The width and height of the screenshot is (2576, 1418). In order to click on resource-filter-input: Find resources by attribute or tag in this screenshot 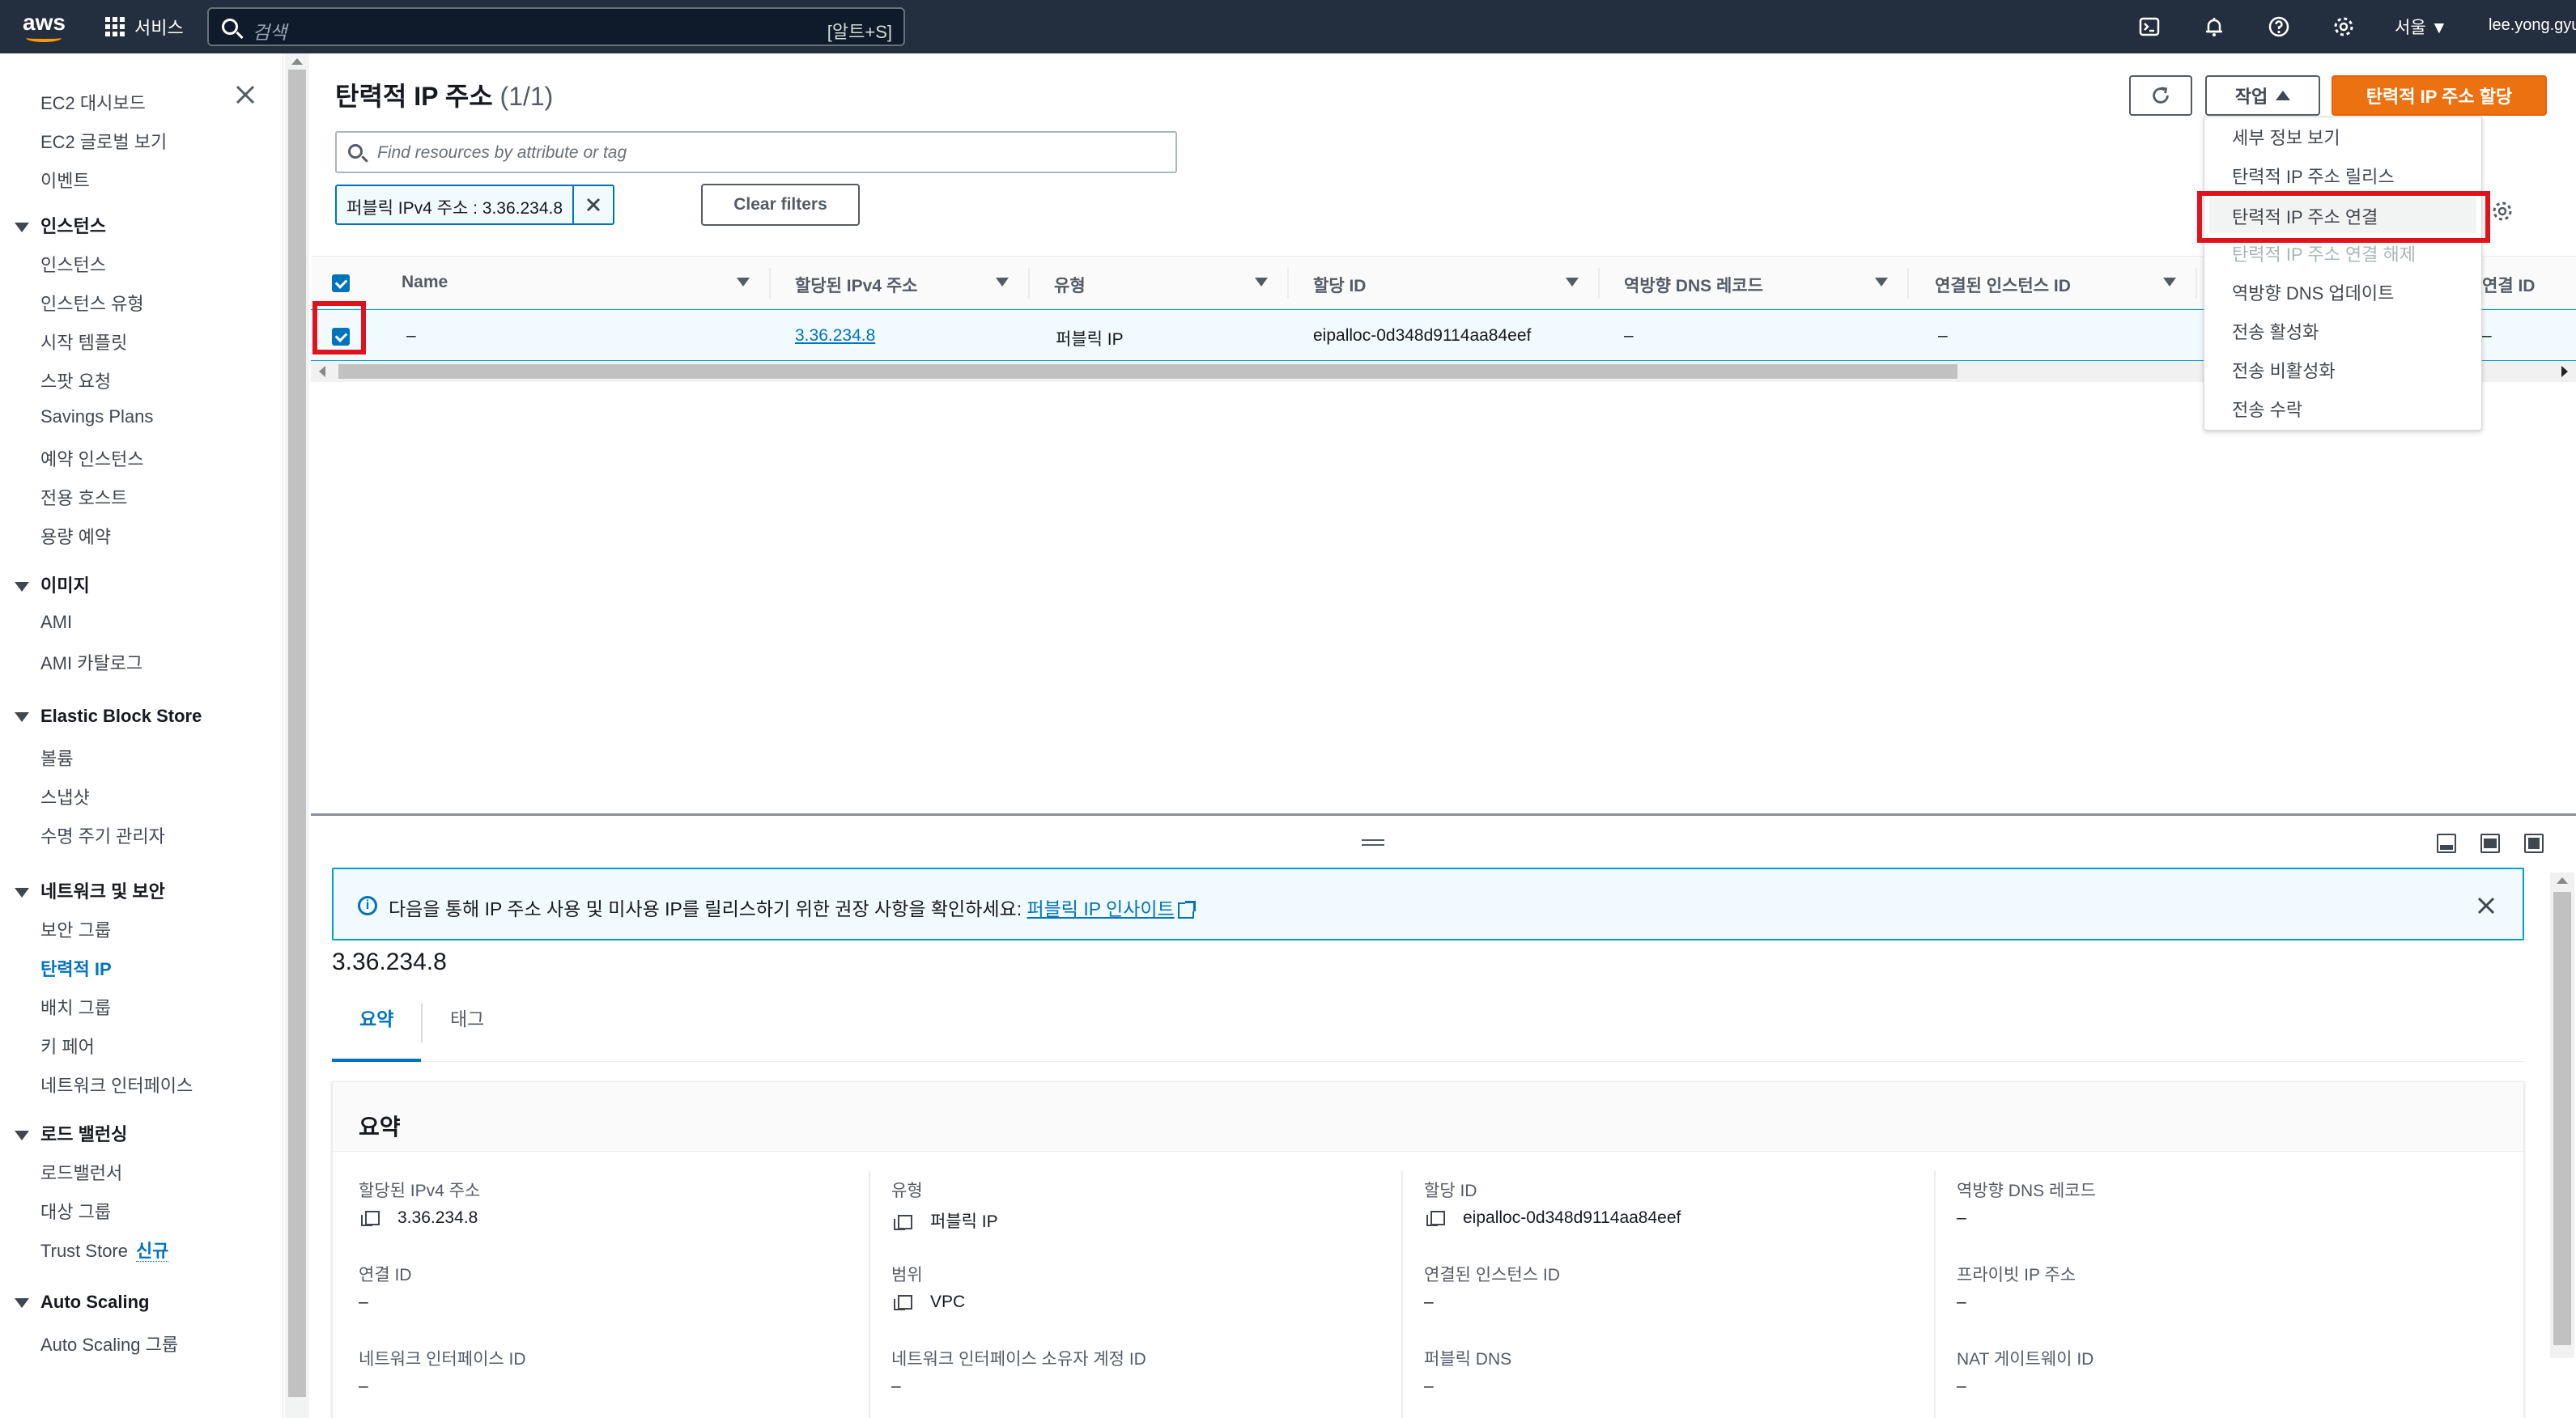, I will do `click(756, 152)`.